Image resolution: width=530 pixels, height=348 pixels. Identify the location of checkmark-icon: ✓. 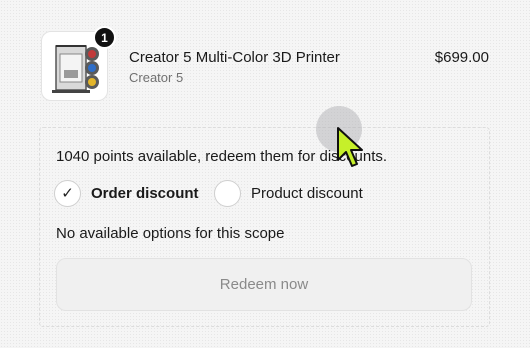
(67, 193).